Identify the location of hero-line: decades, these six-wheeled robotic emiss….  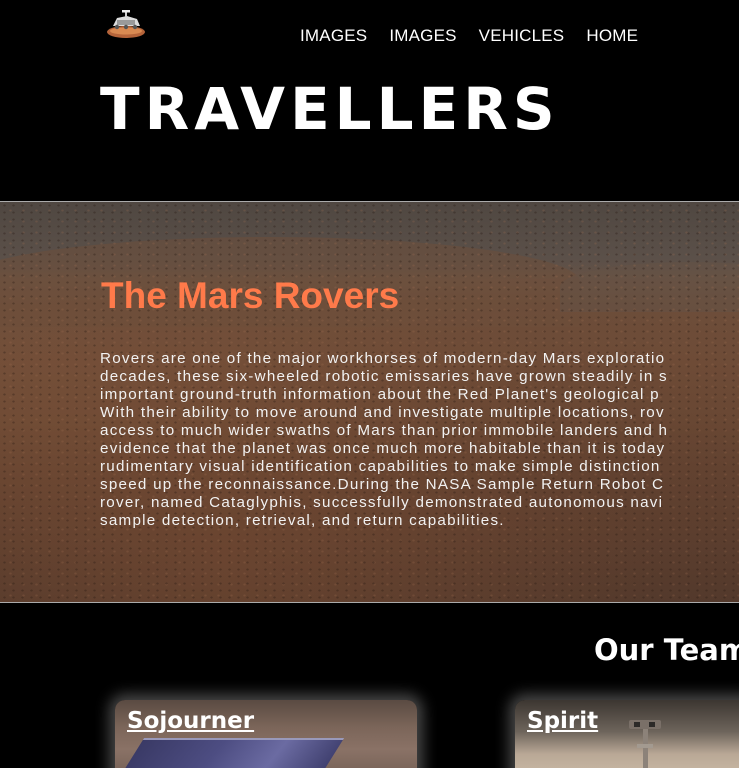
(384, 376).